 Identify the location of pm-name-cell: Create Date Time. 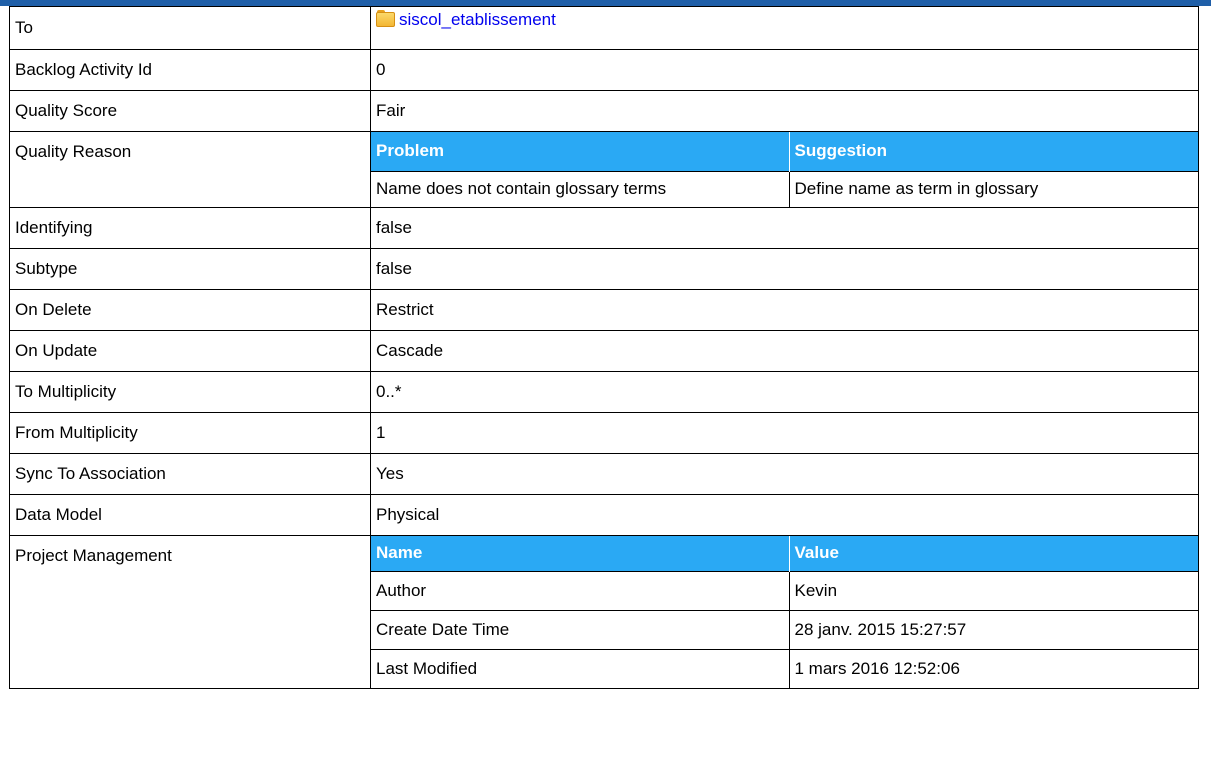
(580, 629).